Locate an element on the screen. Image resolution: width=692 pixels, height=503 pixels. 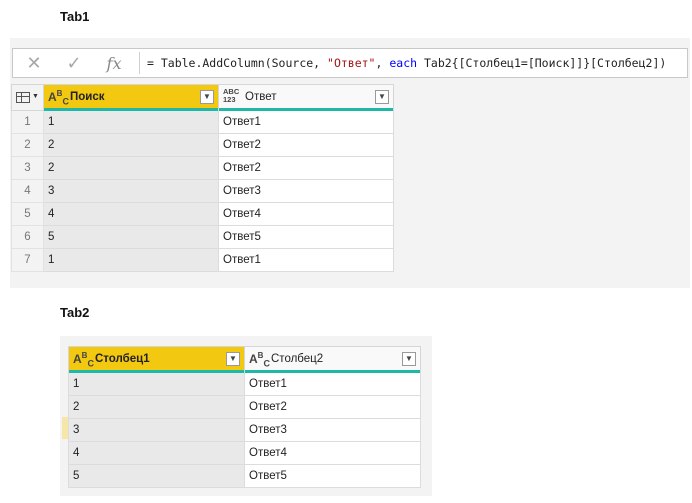
table-row: 1 Ответ1 is located at coordinates (244, 384).